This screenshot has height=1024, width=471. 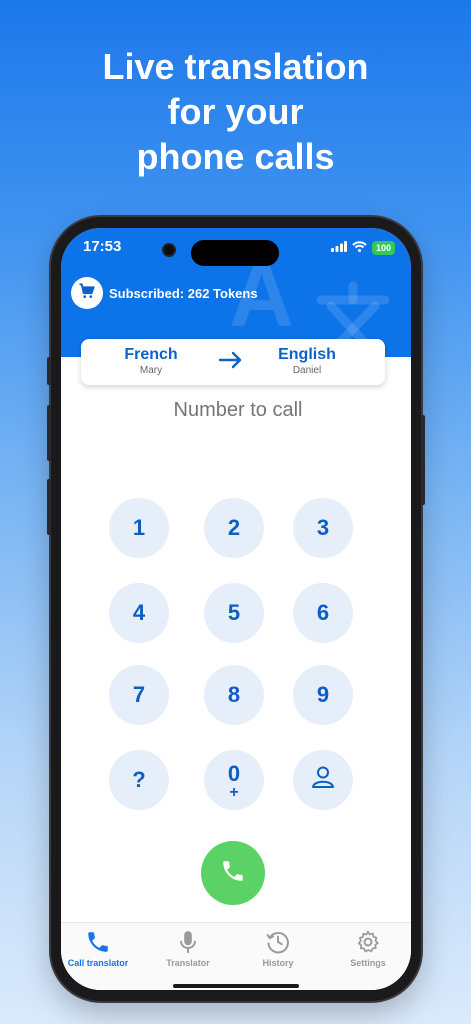 I want to click on number-to-call-input, so click(x=236, y=410).